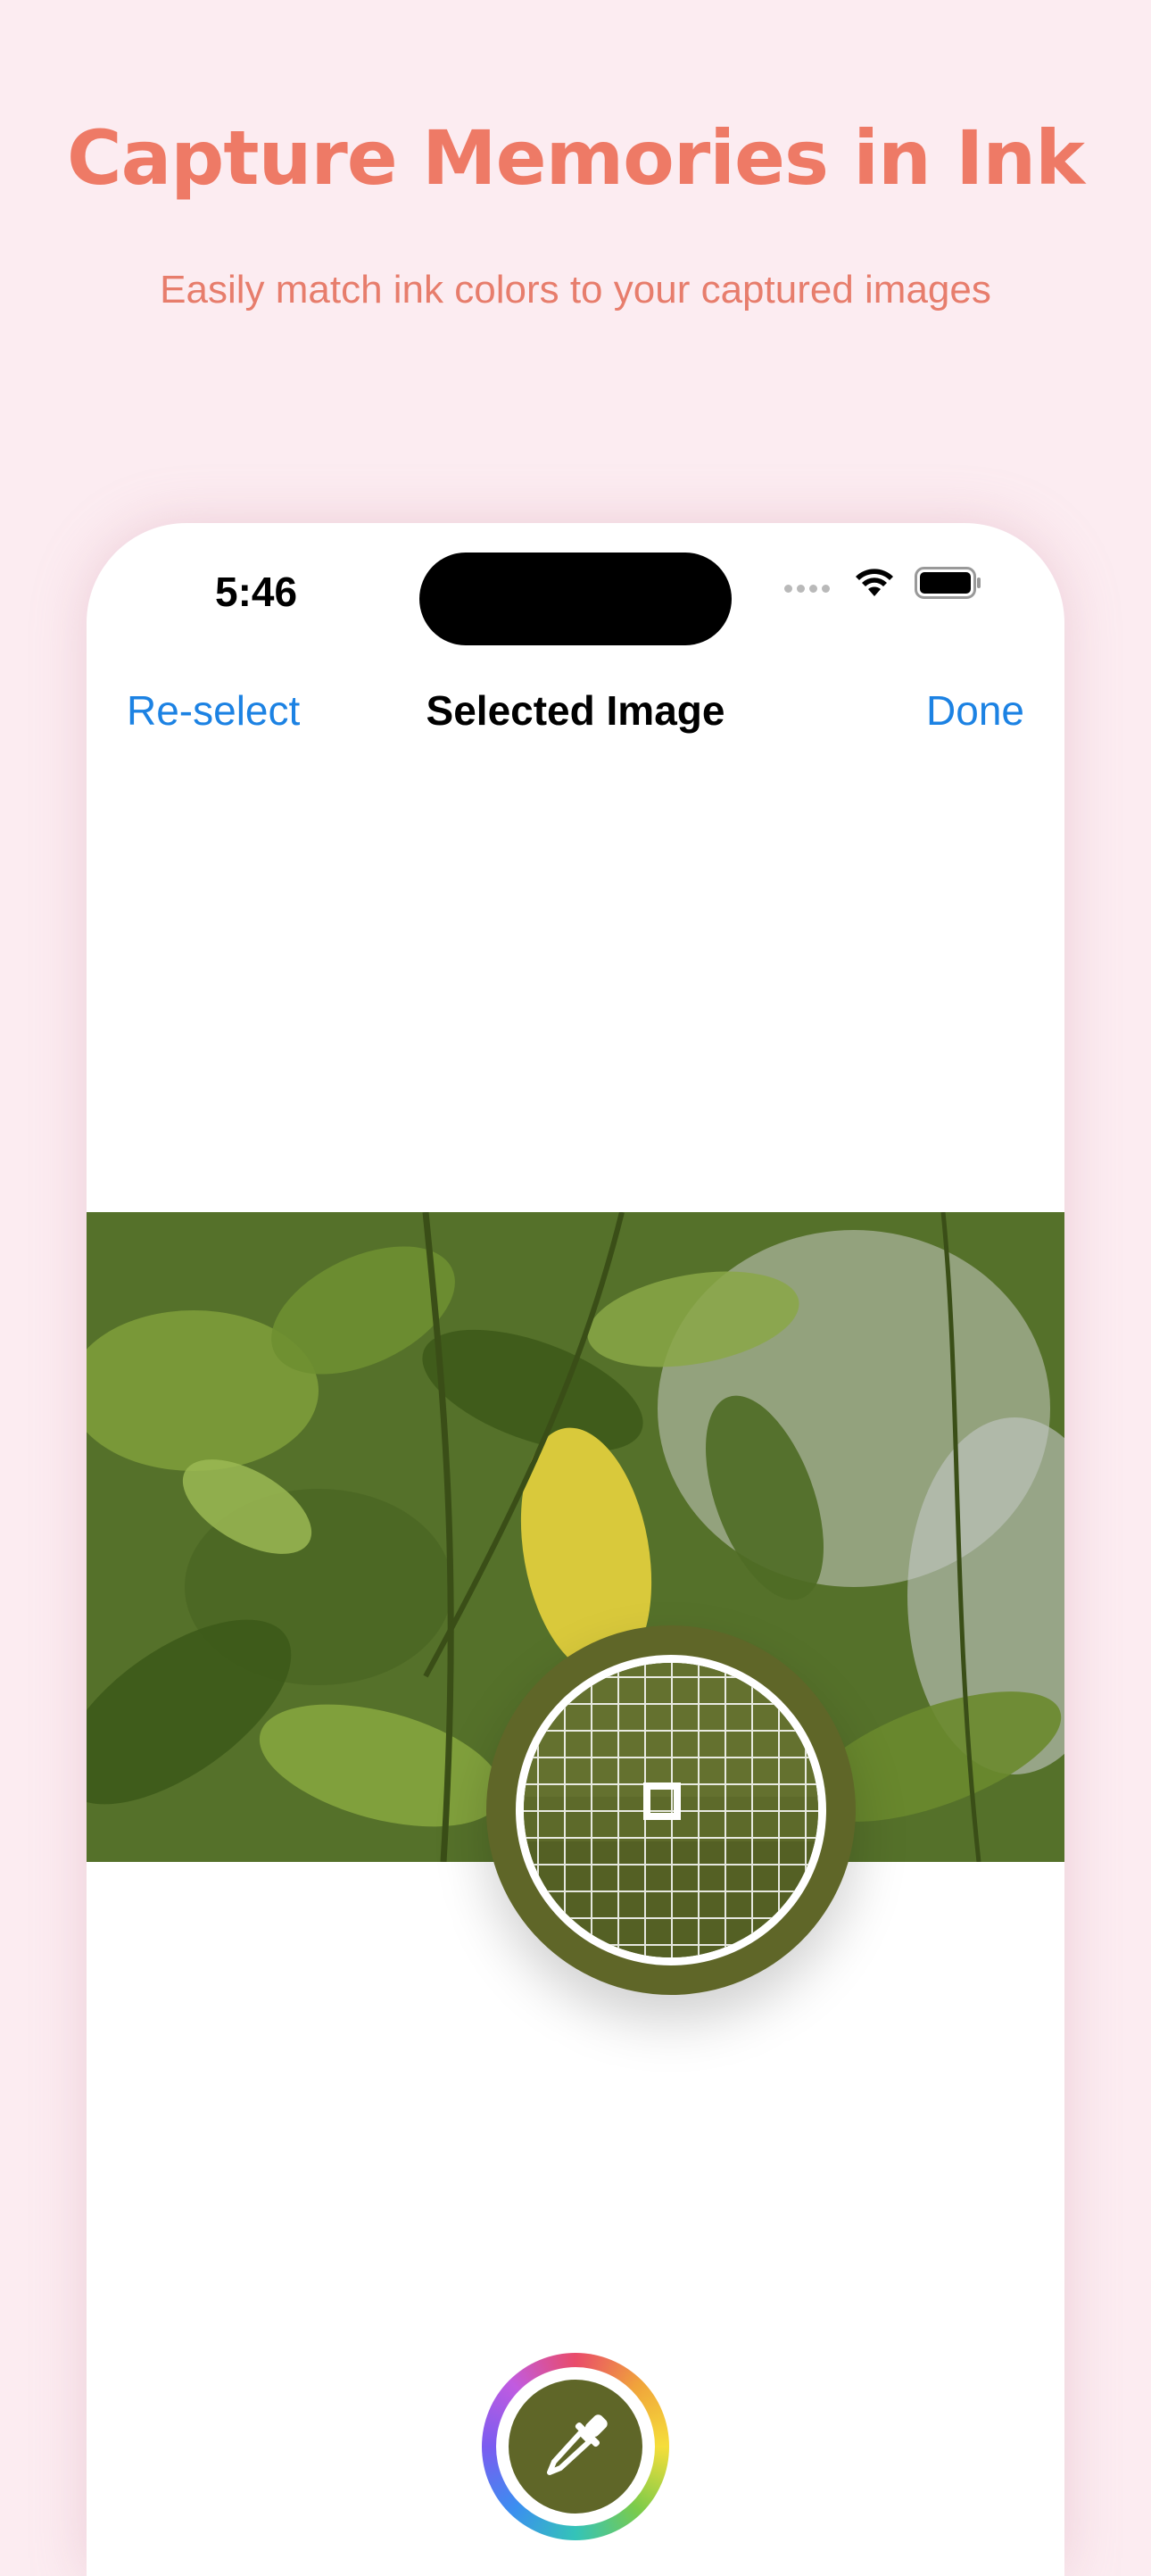 The height and width of the screenshot is (2576, 1151). I want to click on color-loupe, so click(671, 1810).